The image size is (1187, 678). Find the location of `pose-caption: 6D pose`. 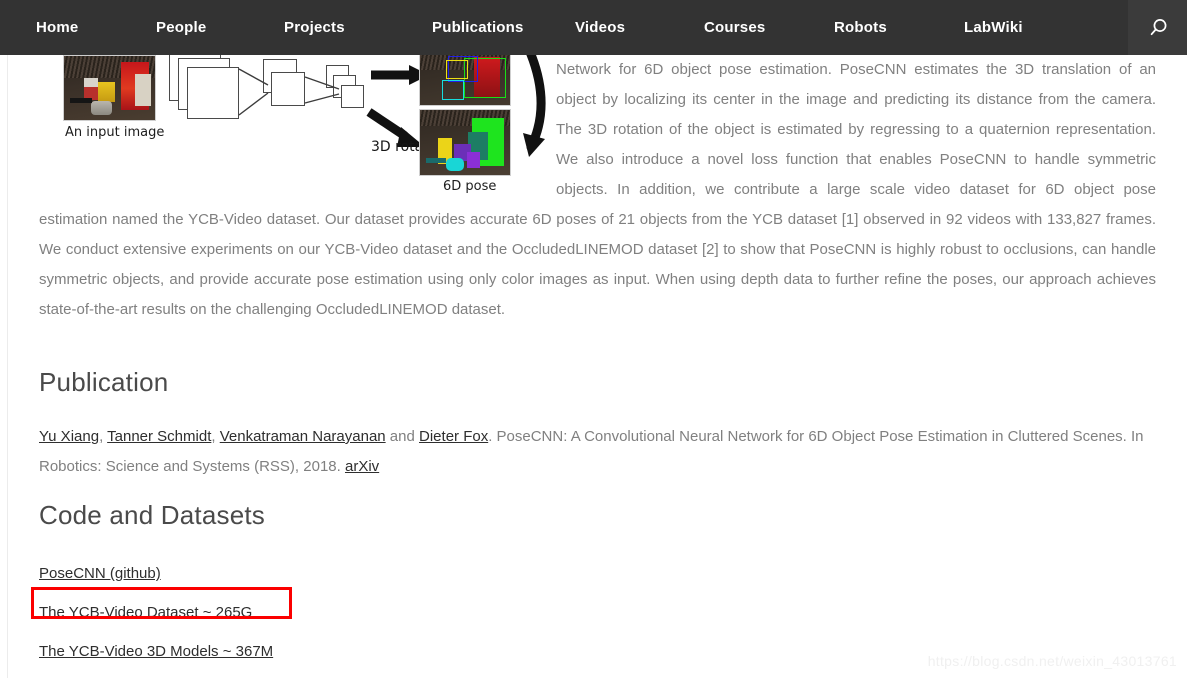

pose-caption: 6D pose is located at coordinates (470, 186).